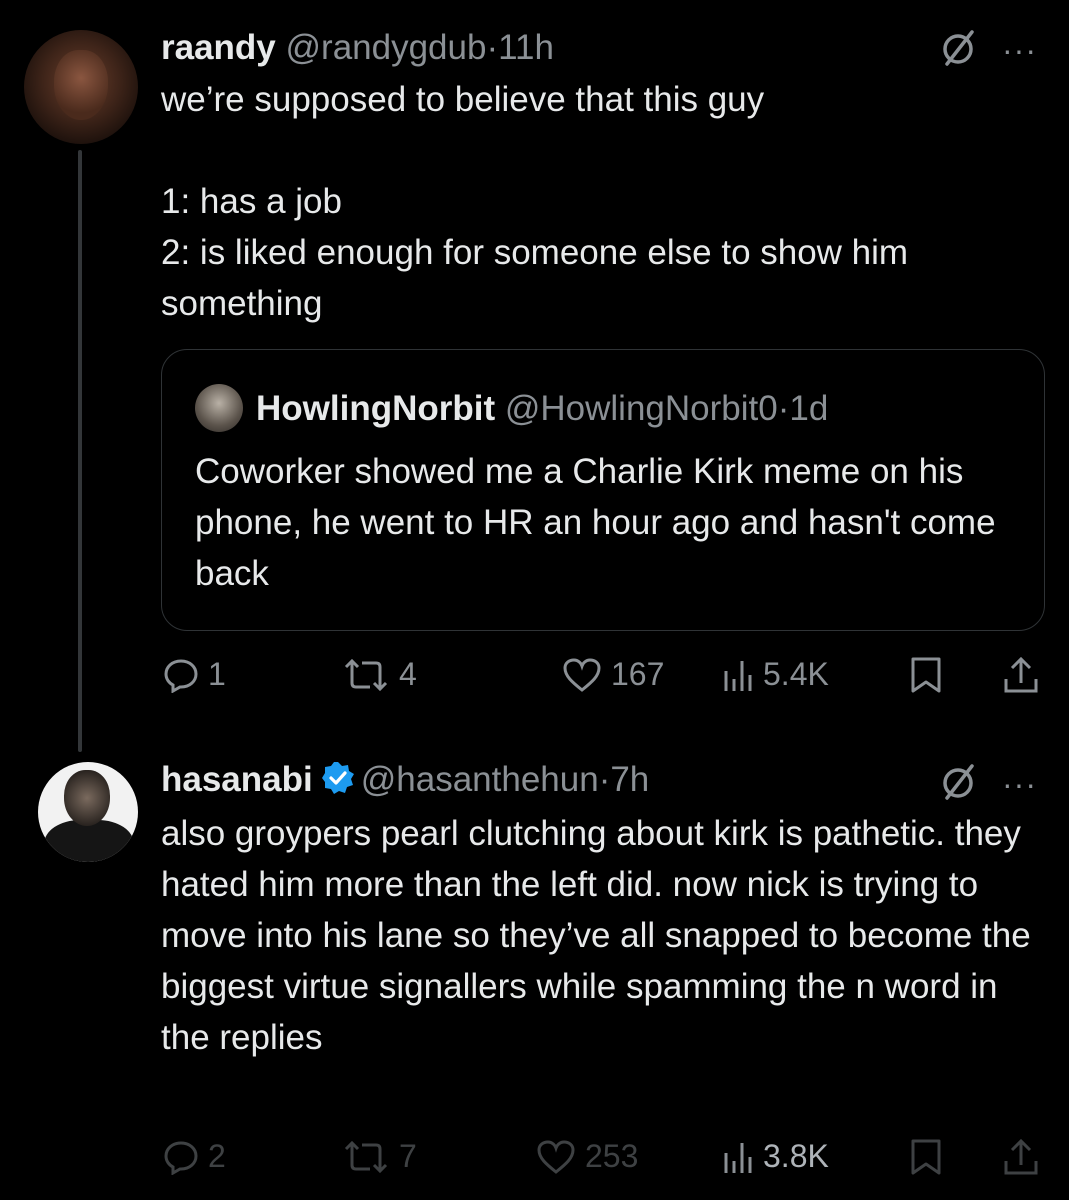 The width and height of the screenshot is (1069, 1200). I want to click on views-count: 5.4K, so click(796, 674).